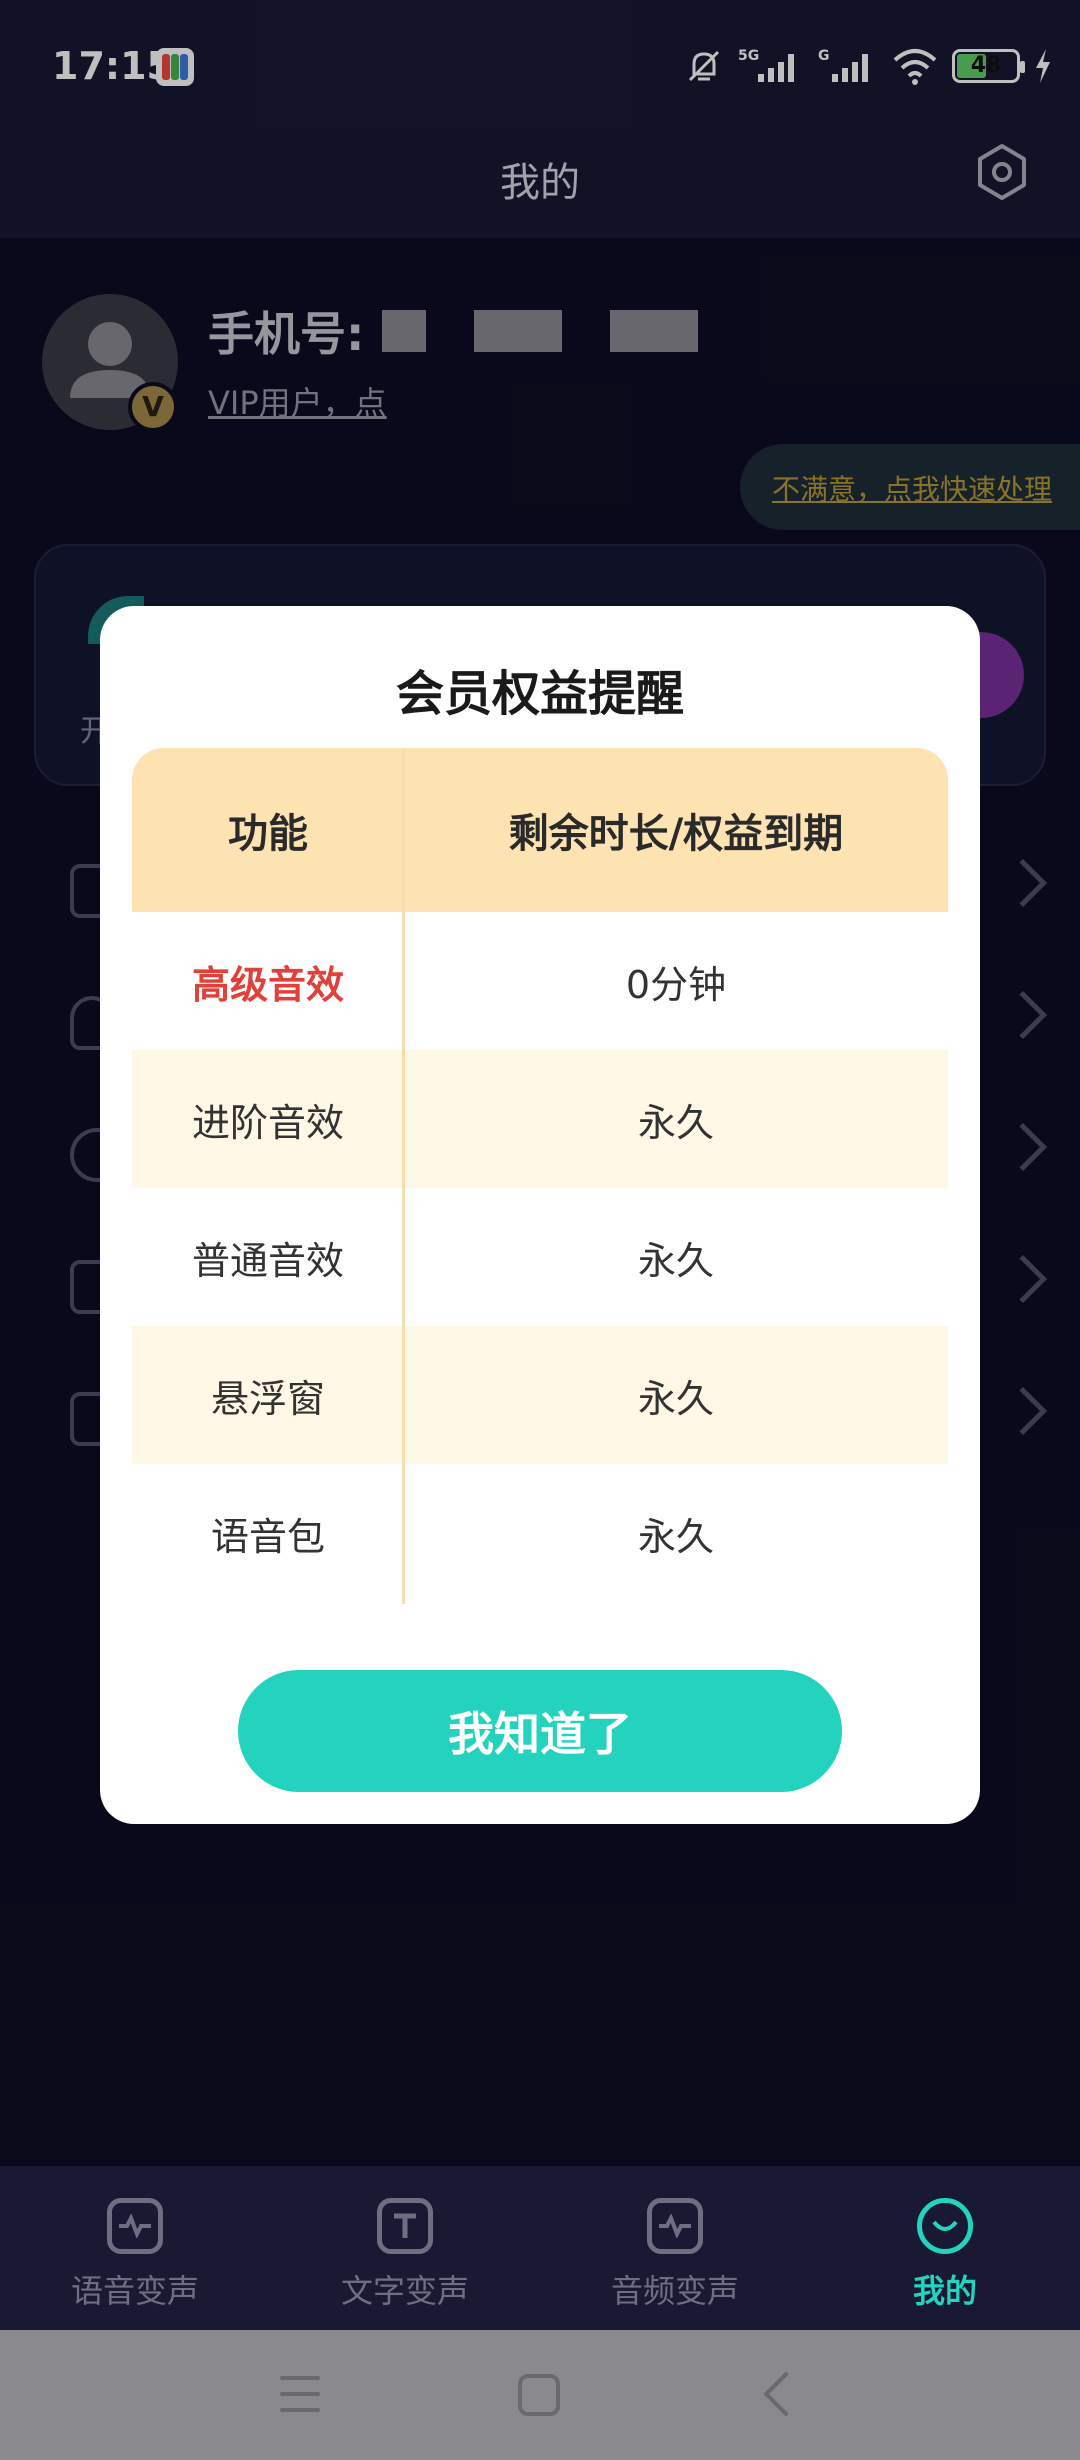 The height and width of the screenshot is (2460, 1080). I want to click on tab-label: 语音变声, so click(134, 2291).